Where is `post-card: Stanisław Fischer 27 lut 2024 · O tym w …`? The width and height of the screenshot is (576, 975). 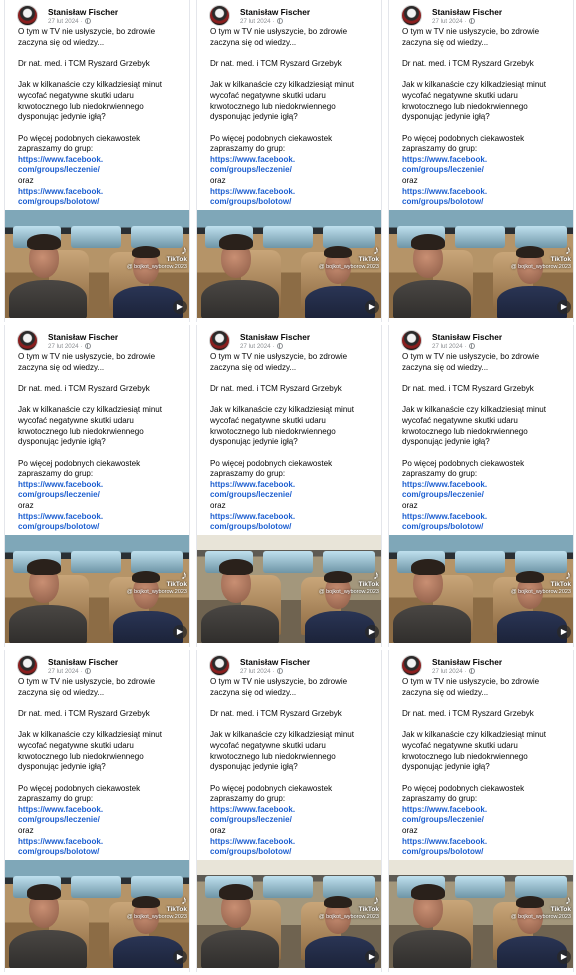 post-card: Stanisław Fischer 27 lut 2024 · O tym w … is located at coordinates (289, 161).